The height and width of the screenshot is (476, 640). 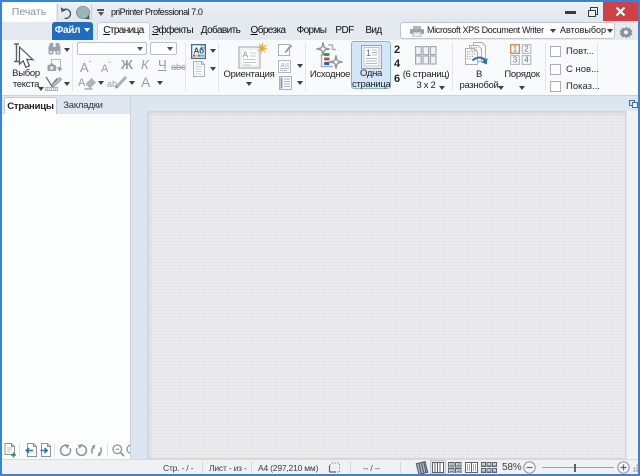 I want to click on svg-text: A, so click(x=246, y=55).